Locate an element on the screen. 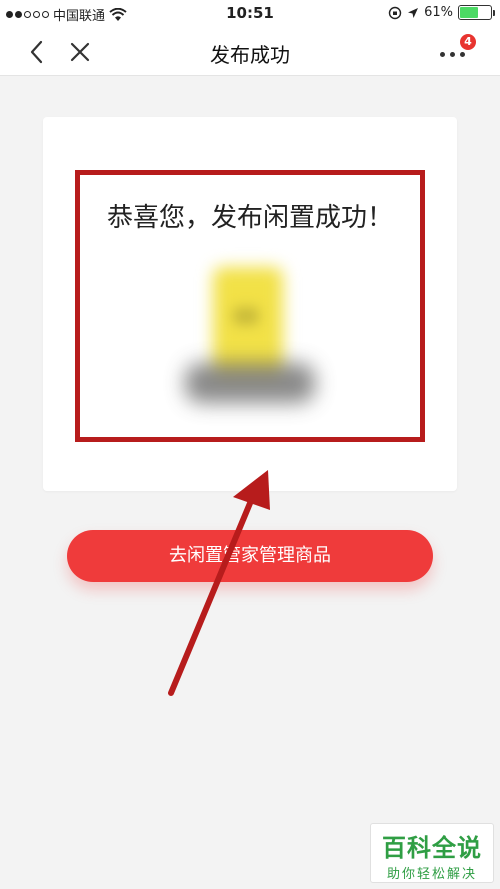  manage-items-button: 去闲置管家管理商品 is located at coordinates (250, 556).